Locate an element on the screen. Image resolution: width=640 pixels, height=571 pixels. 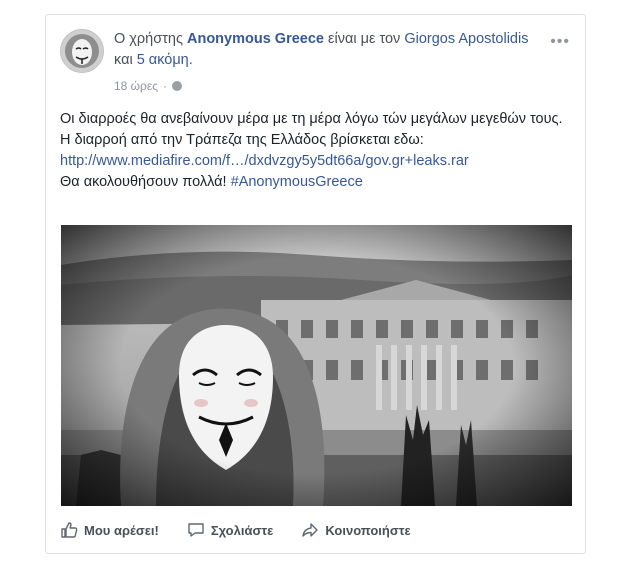
post-meta: 18 ώρες · is located at coordinates (148, 86).